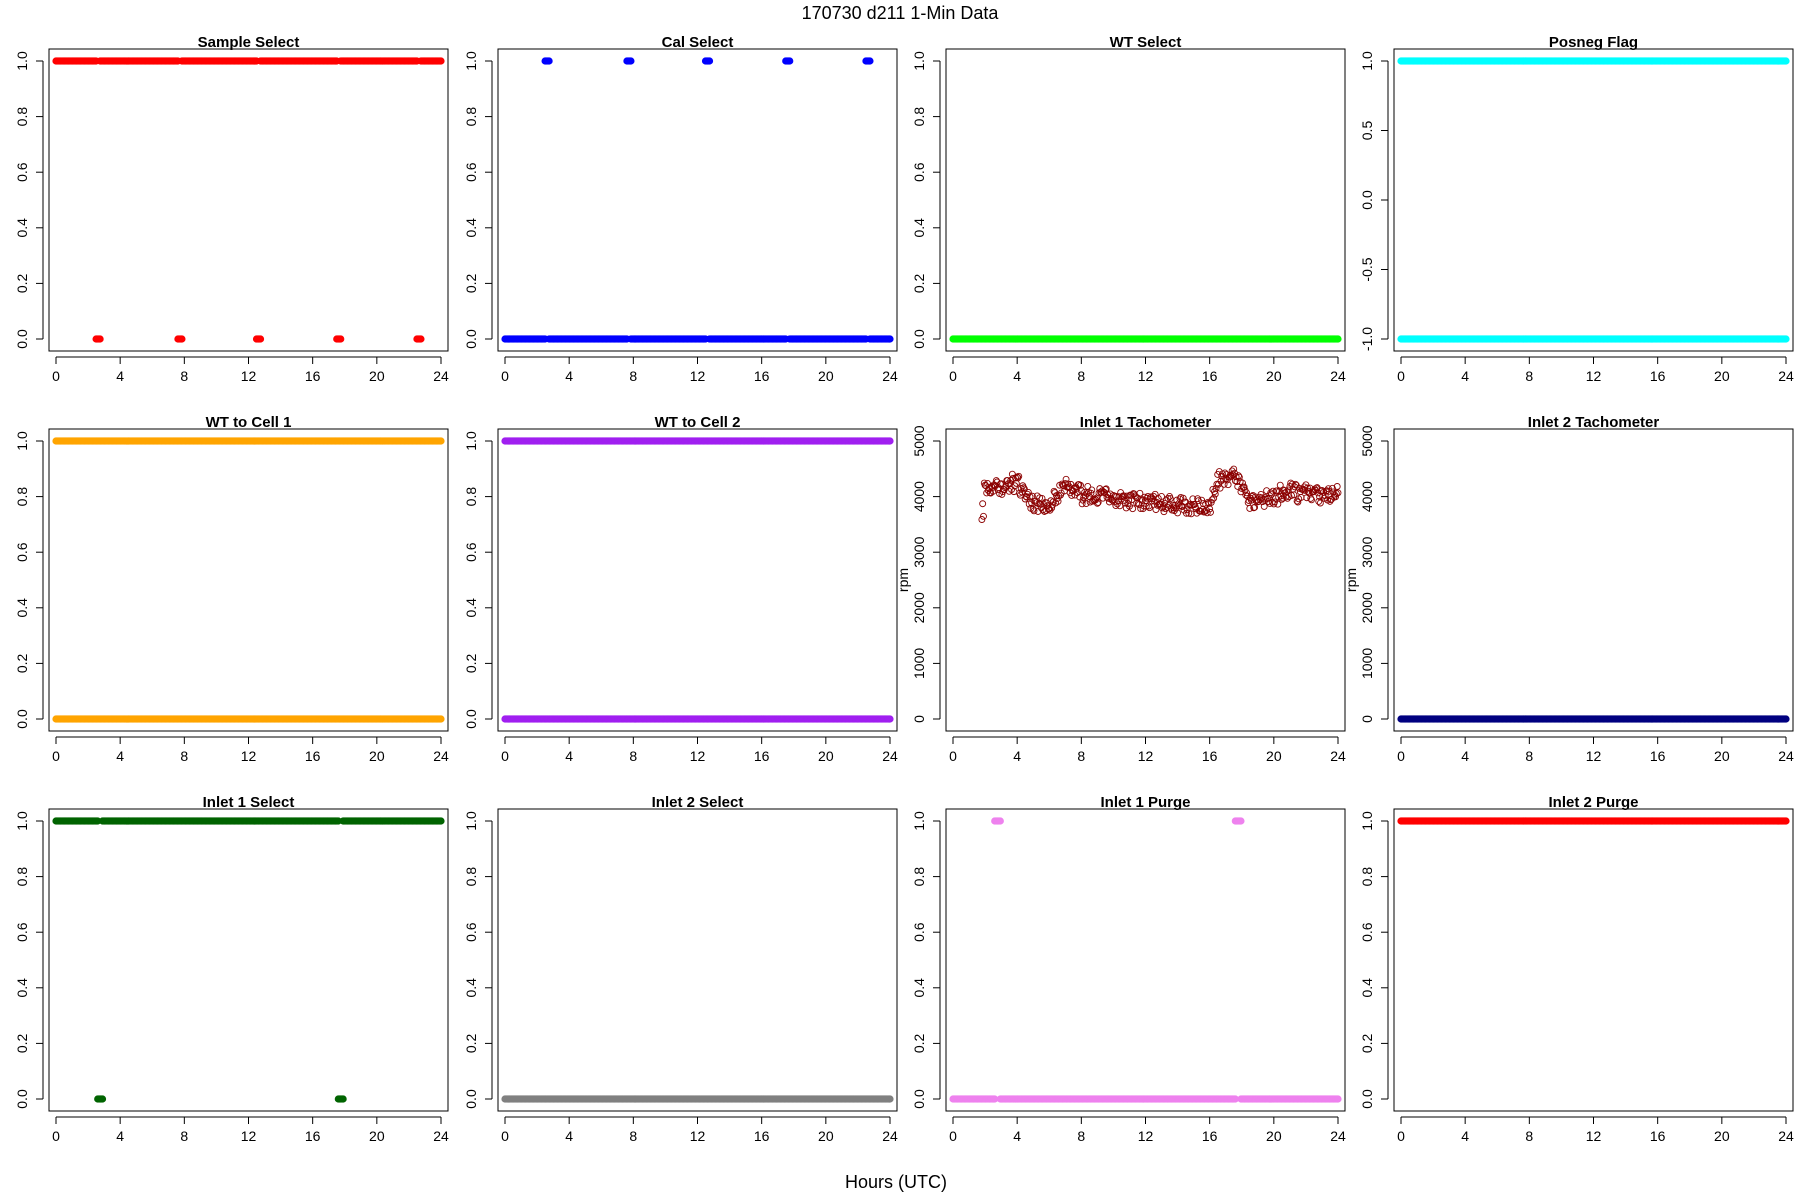 The width and height of the screenshot is (1800, 1200). I want to click on panel-title: Cal Select, so click(698, 42).